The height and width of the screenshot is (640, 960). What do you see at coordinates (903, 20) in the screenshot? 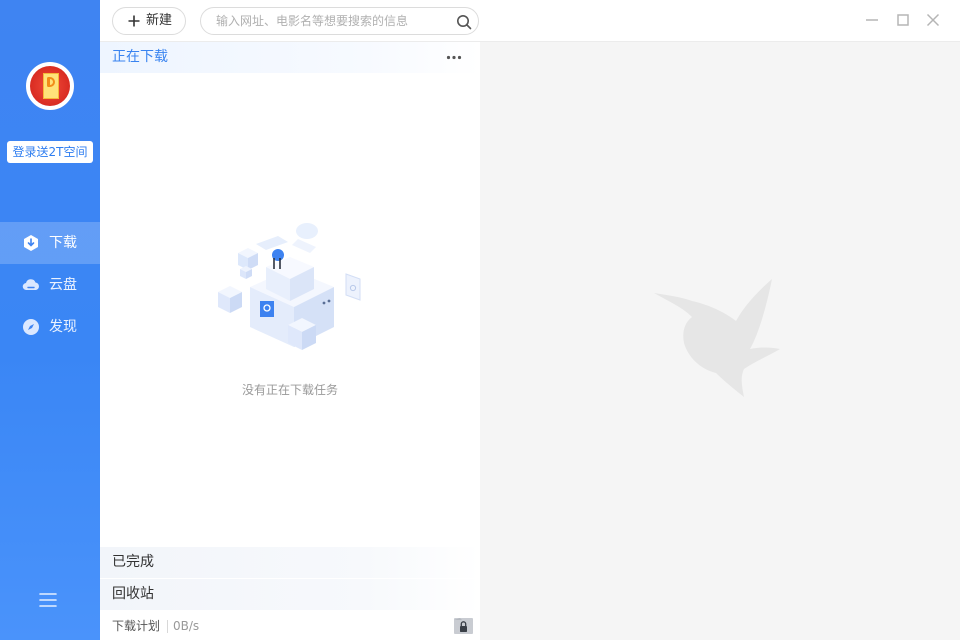
I see `maximize-icon` at bounding box center [903, 20].